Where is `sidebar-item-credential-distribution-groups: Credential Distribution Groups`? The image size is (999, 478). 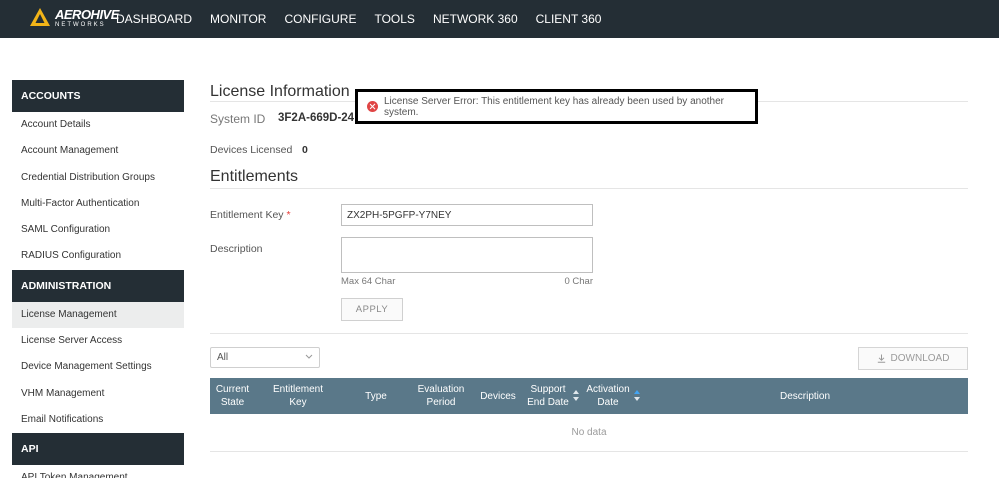
sidebar-item-credential-distribution-groups: Credential Distribution Groups is located at coordinates (98, 178).